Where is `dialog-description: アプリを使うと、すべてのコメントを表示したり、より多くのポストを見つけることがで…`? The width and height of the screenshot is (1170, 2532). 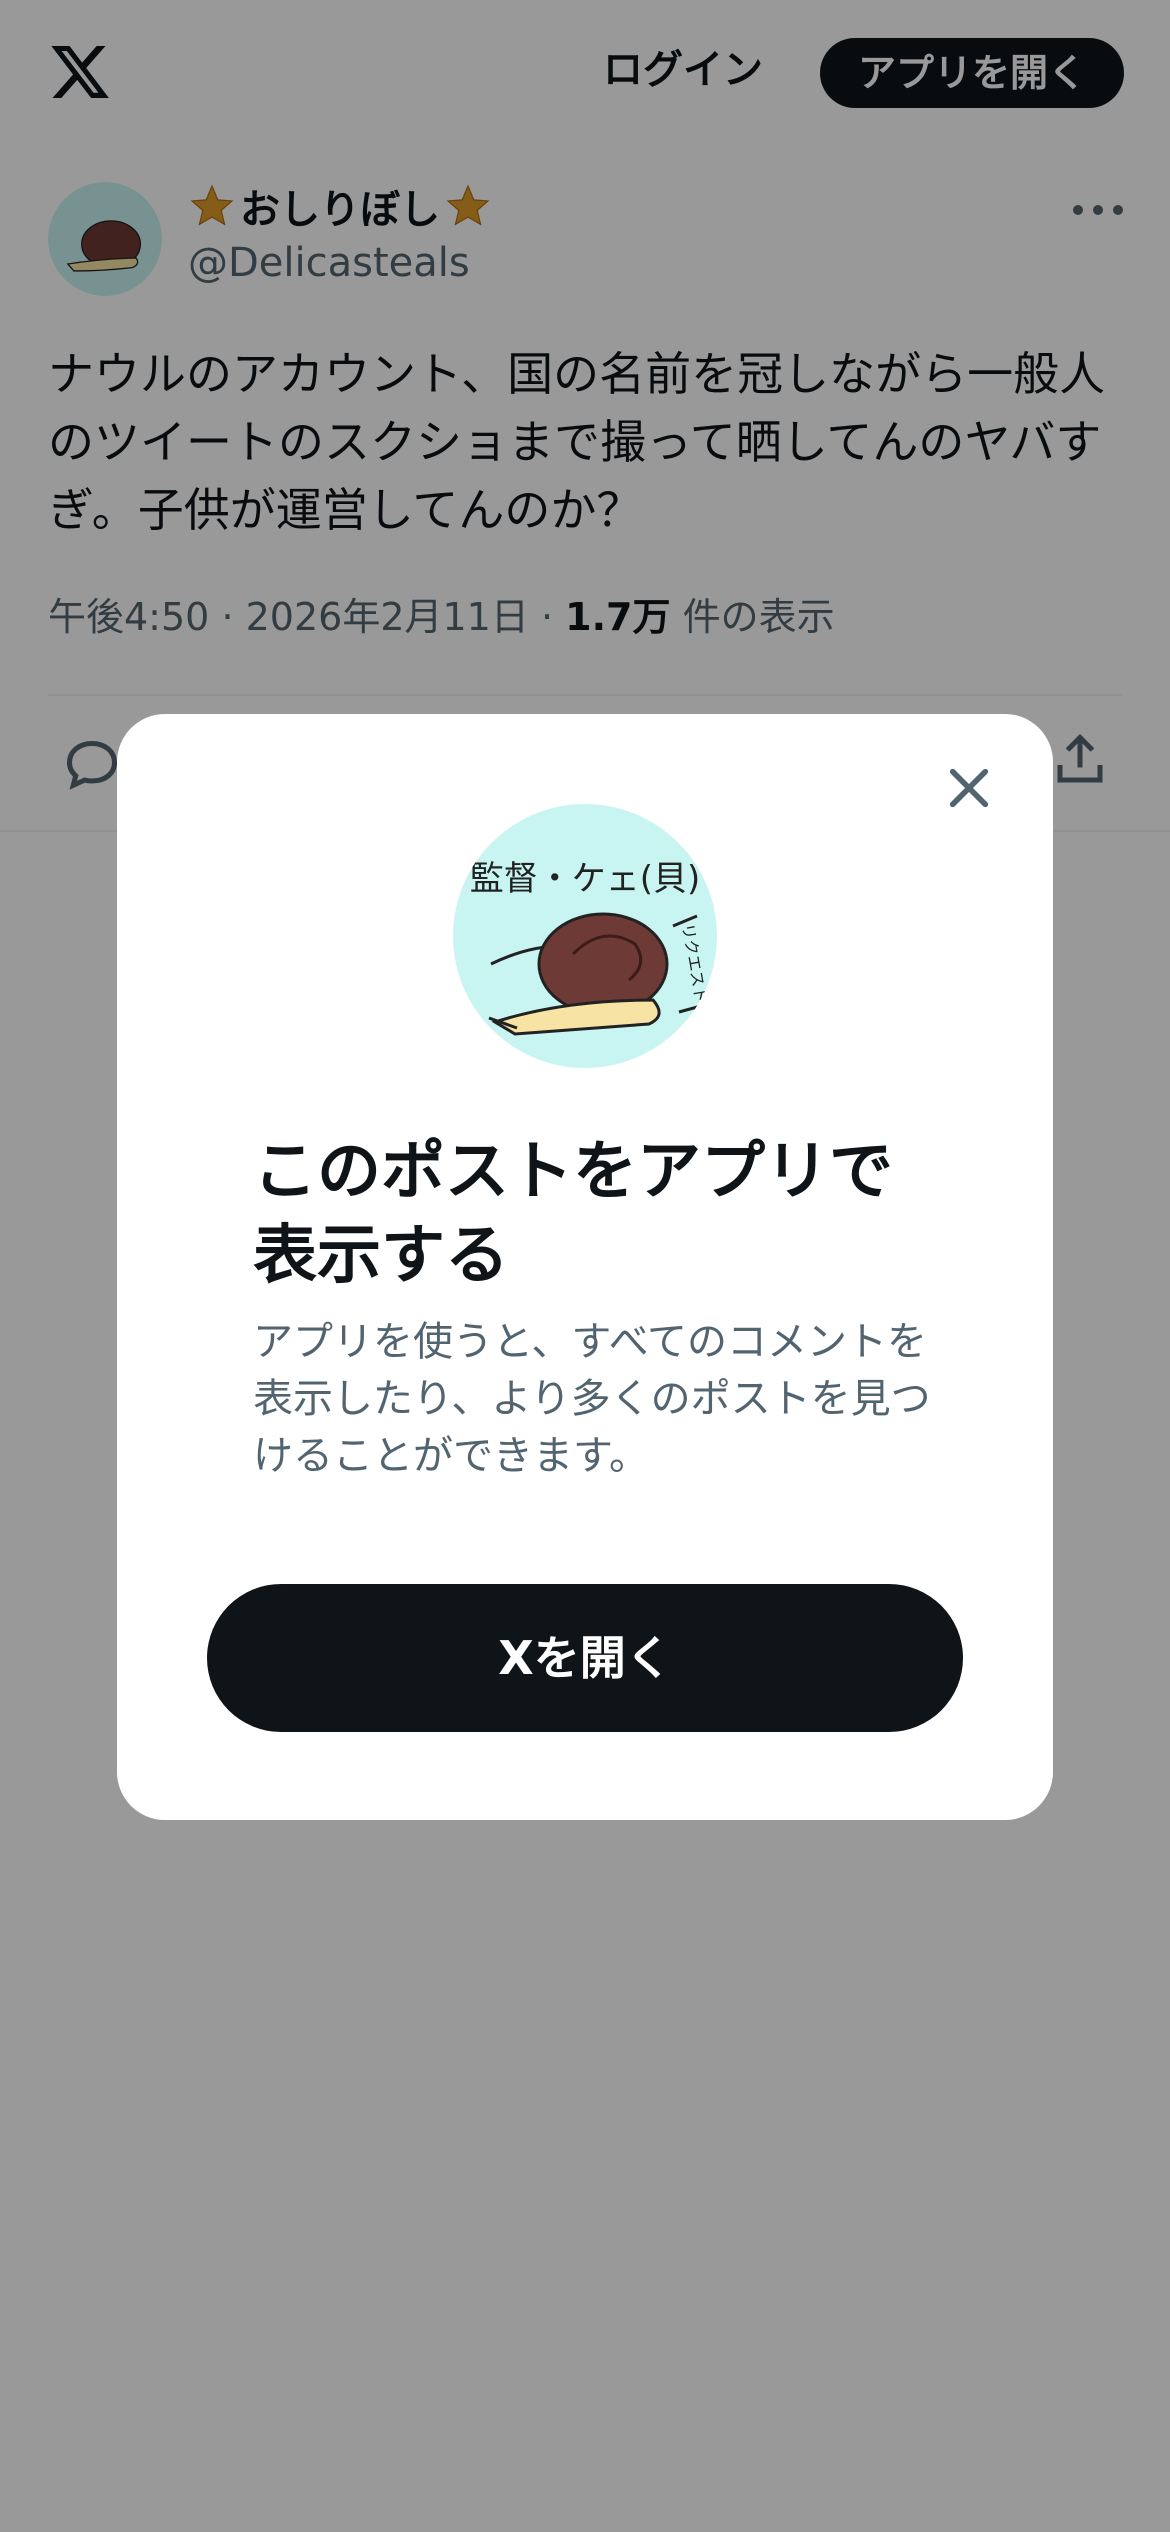
dialog-description: アプリを使うと、すべてのコメントを表示したり、より多くのポストを見つけることがで… is located at coordinates (592, 1399).